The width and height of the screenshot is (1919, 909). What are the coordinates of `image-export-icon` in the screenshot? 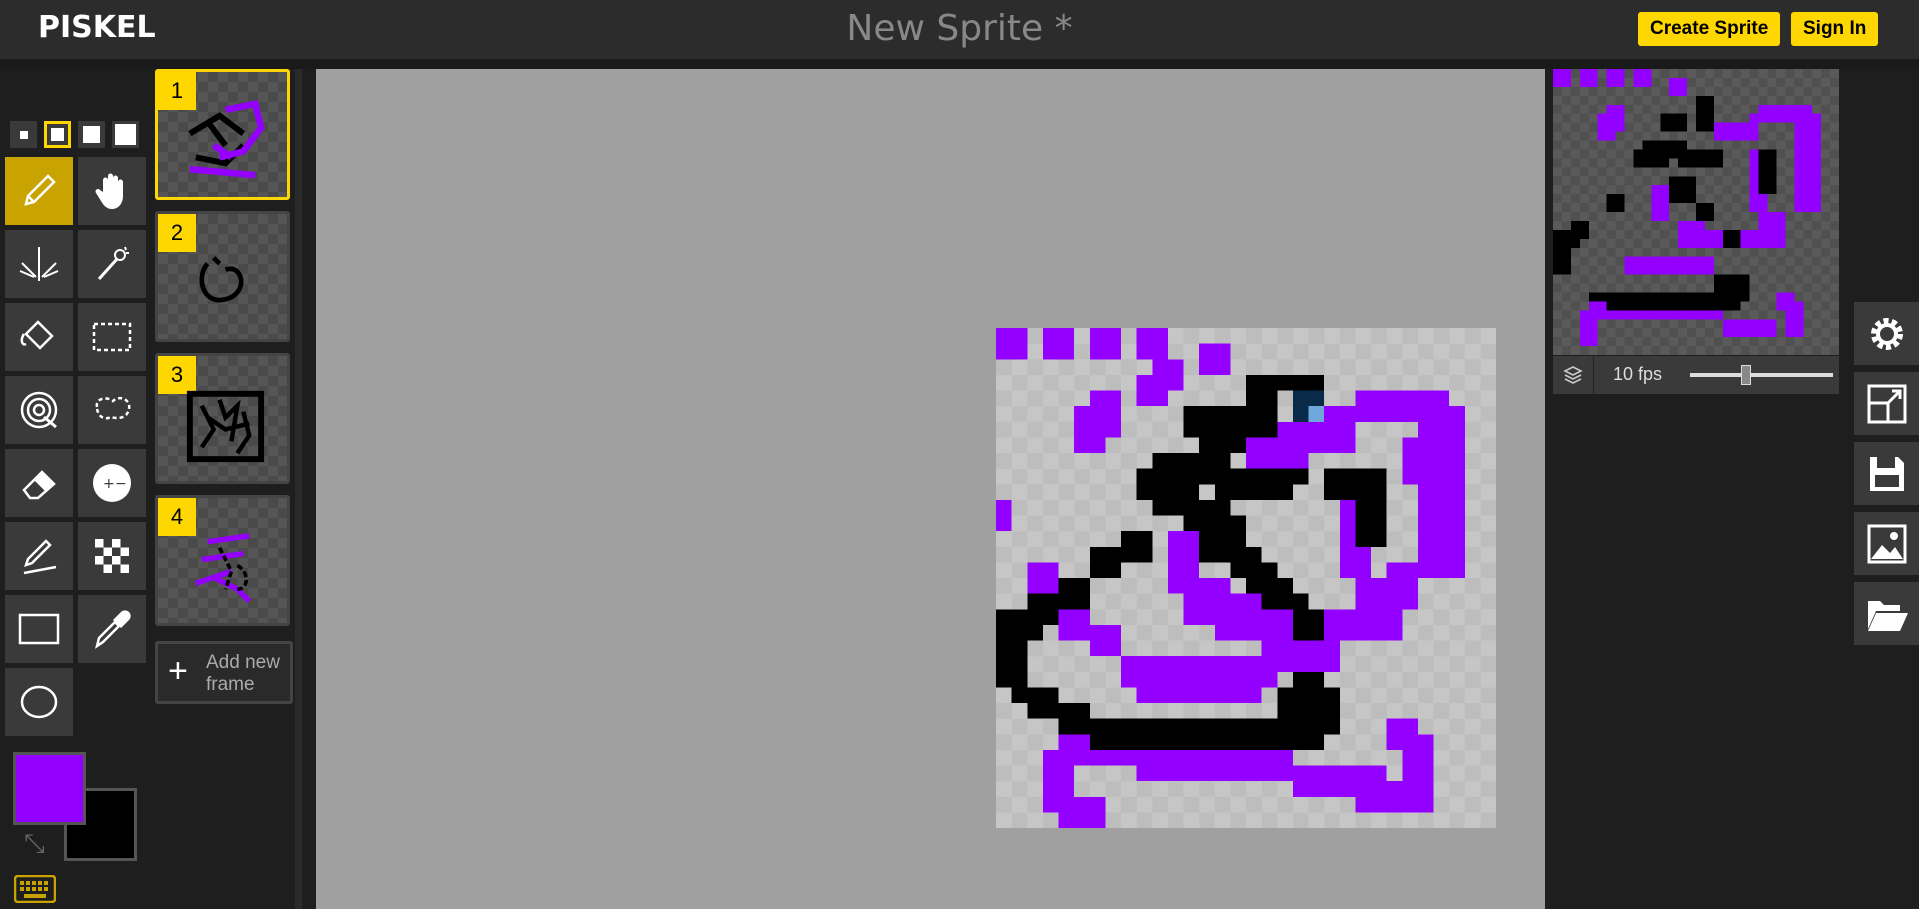 It's located at (1886, 543).